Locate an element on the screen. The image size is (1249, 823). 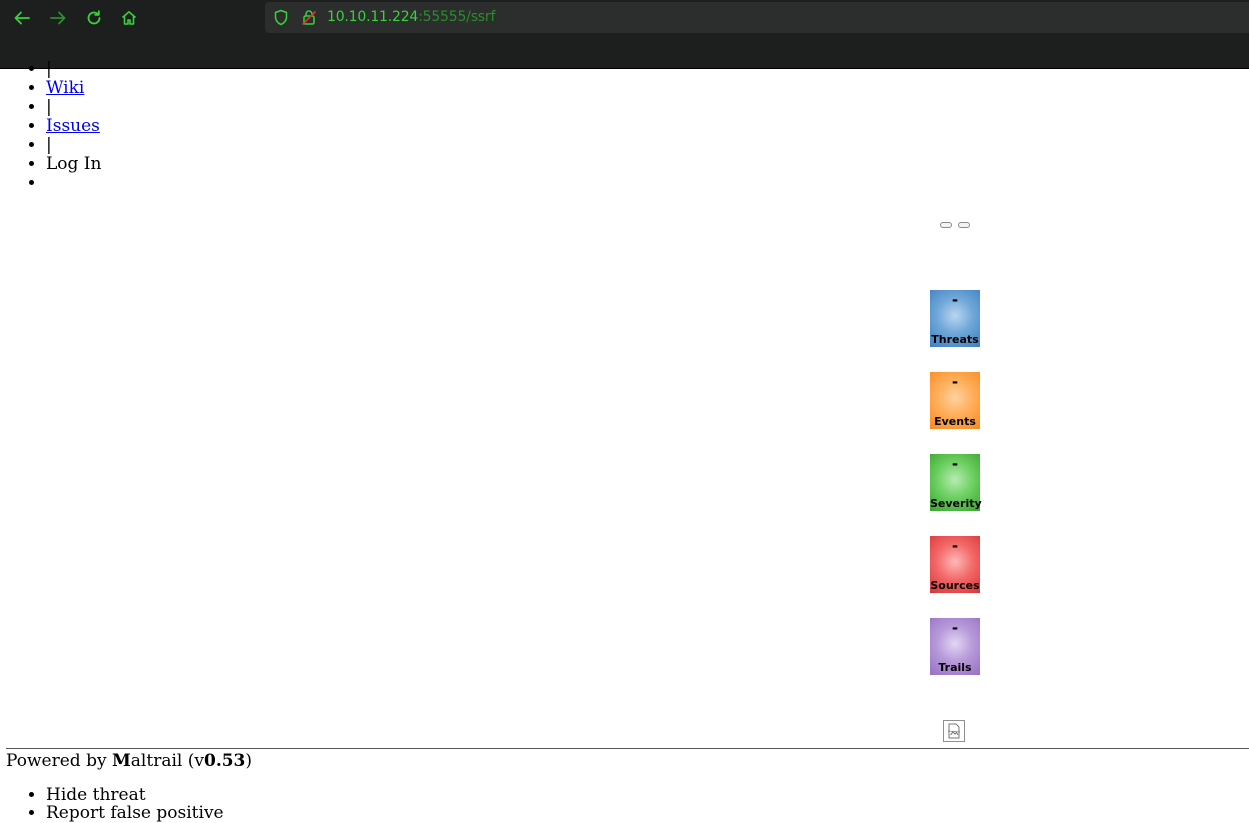
nav-list-item: Log In is located at coordinates (73, 164).